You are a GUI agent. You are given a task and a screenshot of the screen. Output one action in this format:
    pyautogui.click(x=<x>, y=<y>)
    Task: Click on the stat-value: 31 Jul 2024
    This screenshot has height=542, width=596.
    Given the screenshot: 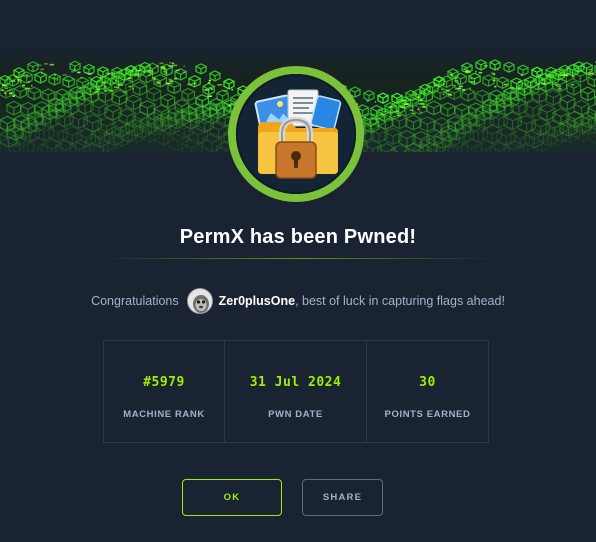 What is the action you would take?
    pyautogui.click(x=295, y=382)
    